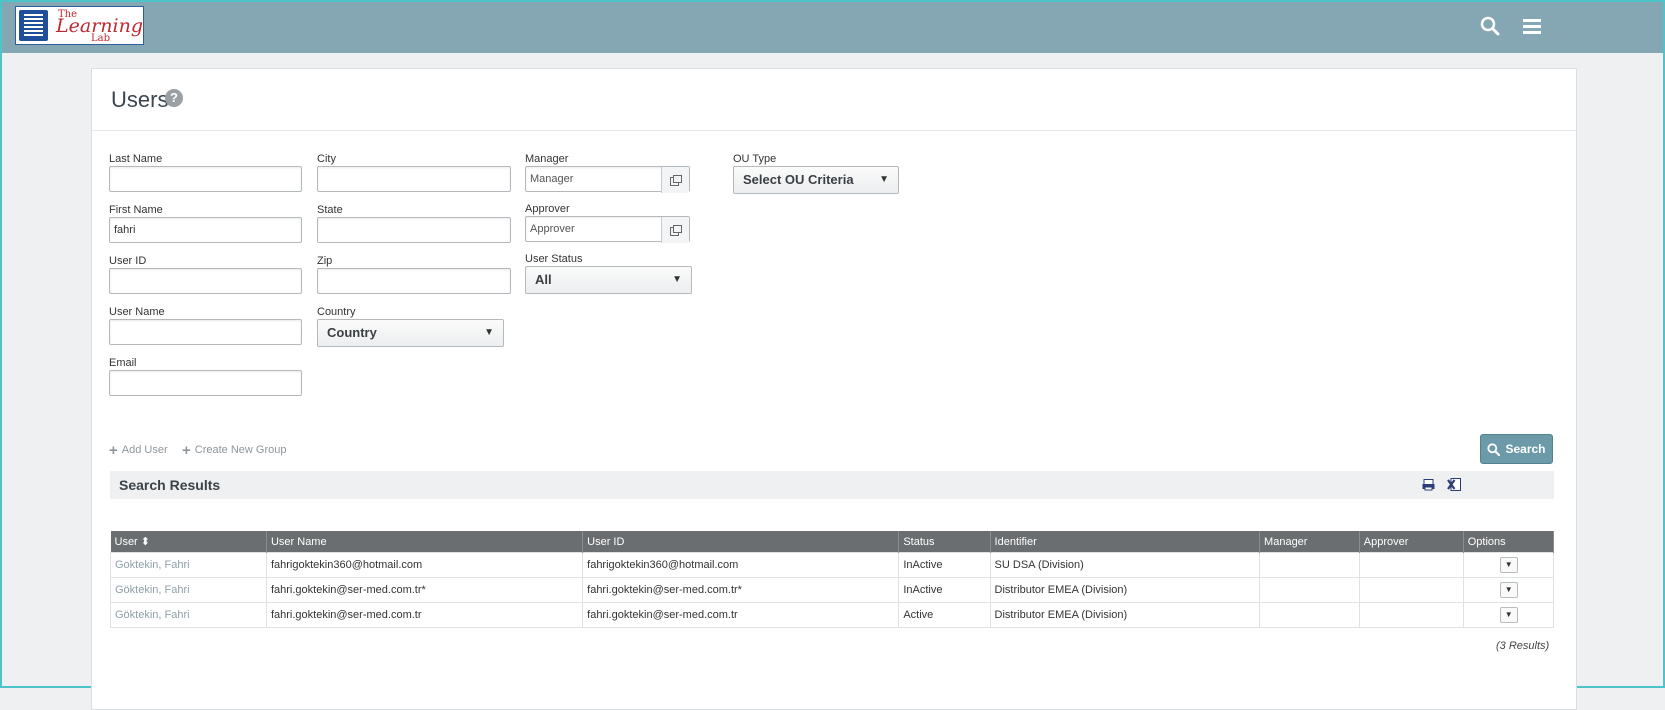 Image resolution: width=1665 pixels, height=710 pixels. Describe the element at coordinates (798, 179) in the screenshot. I see `ou-type-value: Select OU Criteria` at that location.